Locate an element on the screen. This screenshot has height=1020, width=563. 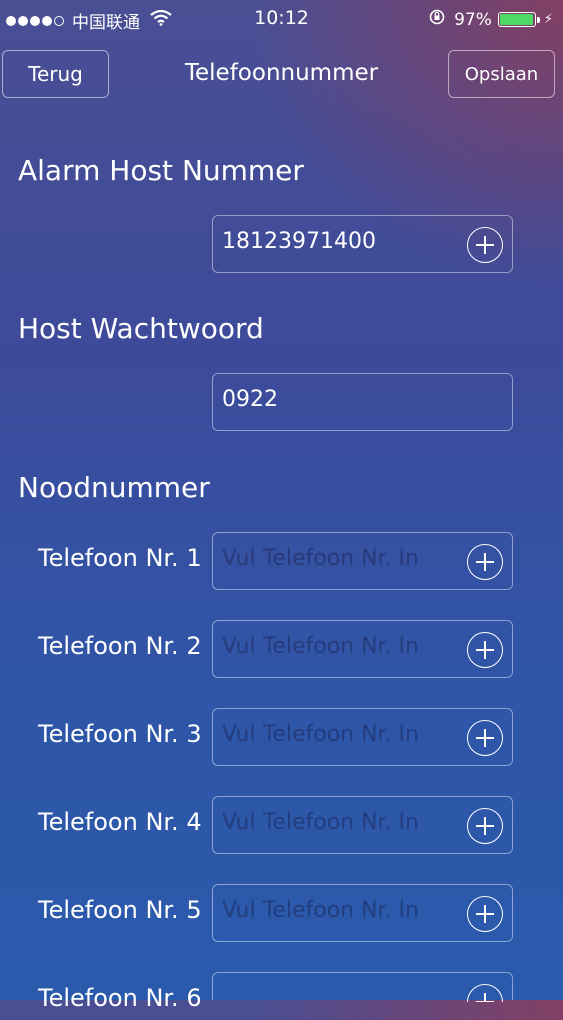
alarm-host-number-field: 18123971400 is located at coordinates (362, 244).